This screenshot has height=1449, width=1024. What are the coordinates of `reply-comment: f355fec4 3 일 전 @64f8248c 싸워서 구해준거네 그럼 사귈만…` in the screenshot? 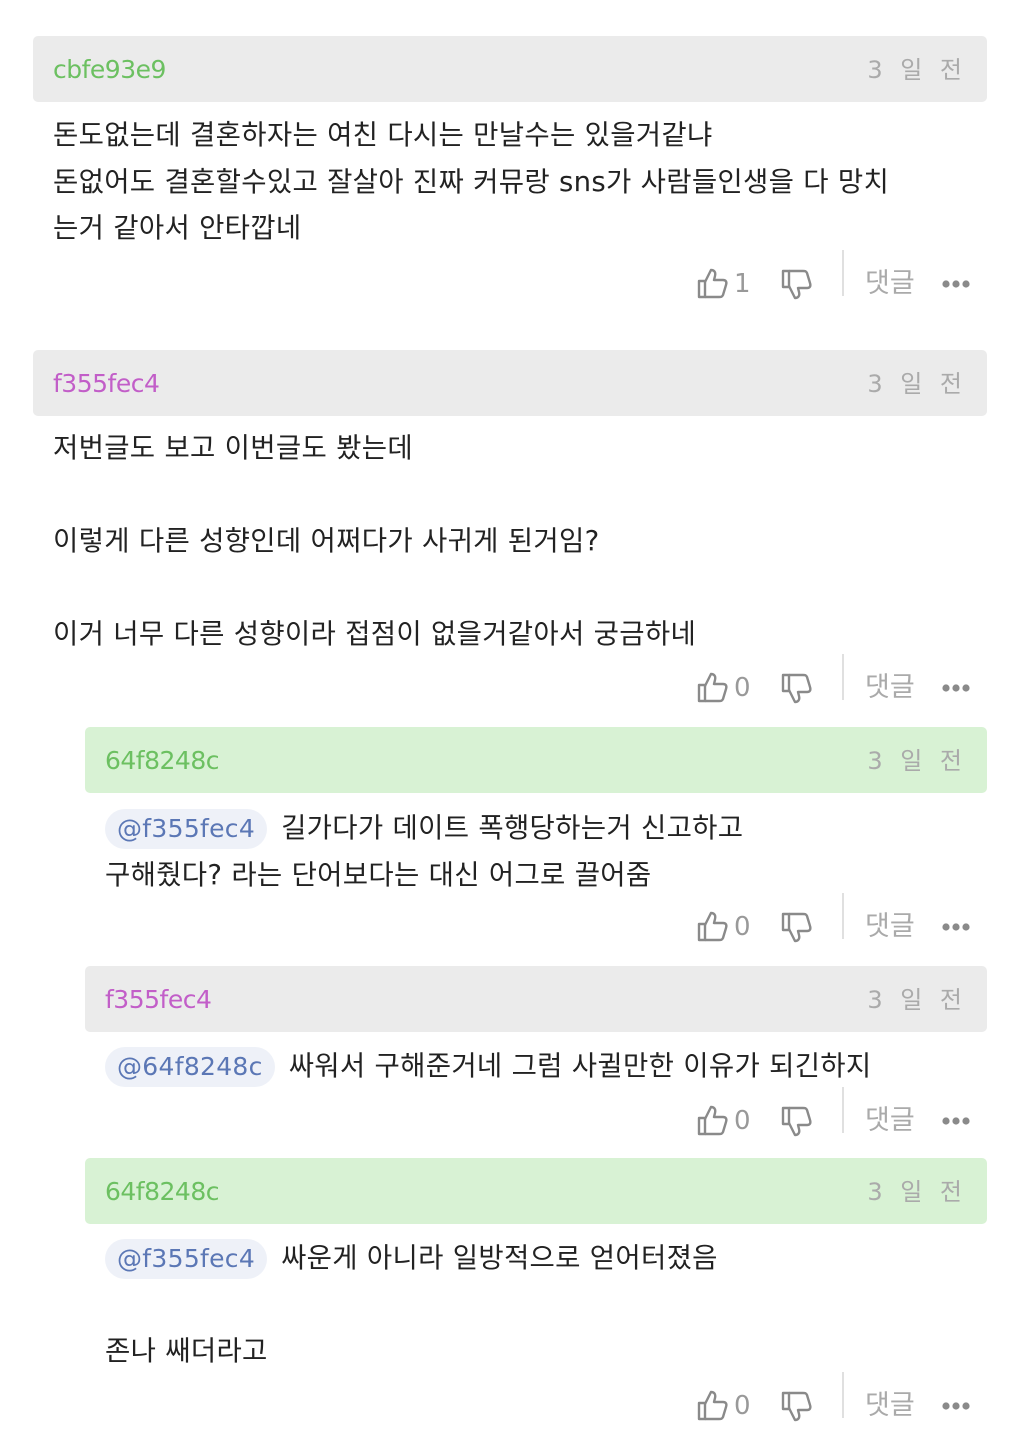 It's located at (536, 1056).